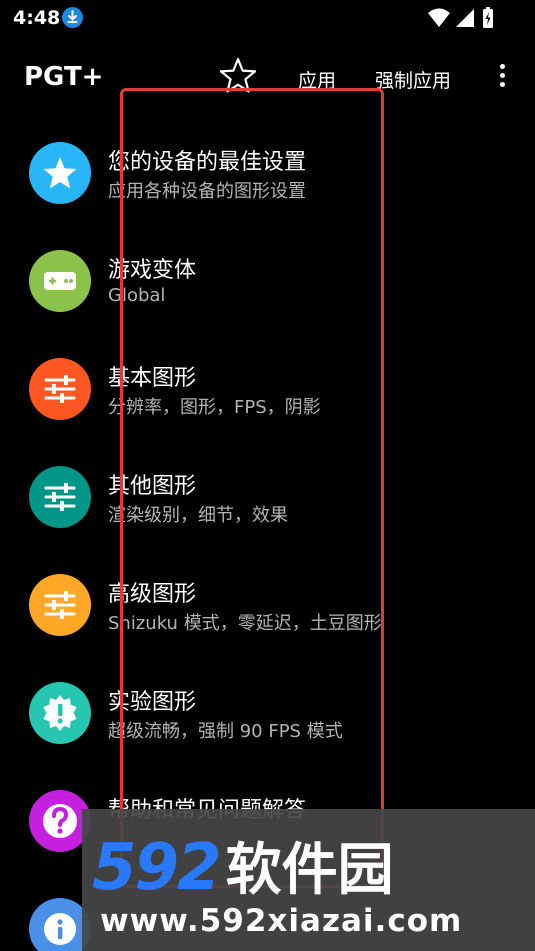 Image resolution: width=535 pixels, height=951 pixels. What do you see at coordinates (60, 713) in the screenshot?
I see `alert-badge-icon` at bounding box center [60, 713].